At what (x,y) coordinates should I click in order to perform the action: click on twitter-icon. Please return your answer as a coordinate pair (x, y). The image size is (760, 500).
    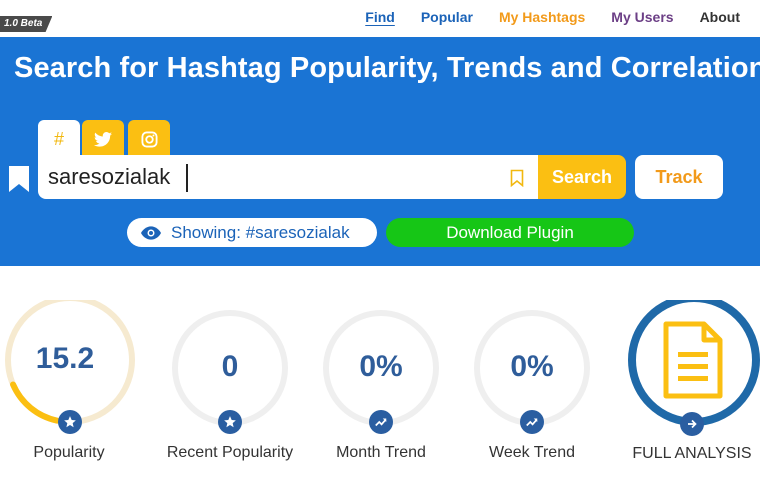
    Looking at the image, I should click on (103, 139).